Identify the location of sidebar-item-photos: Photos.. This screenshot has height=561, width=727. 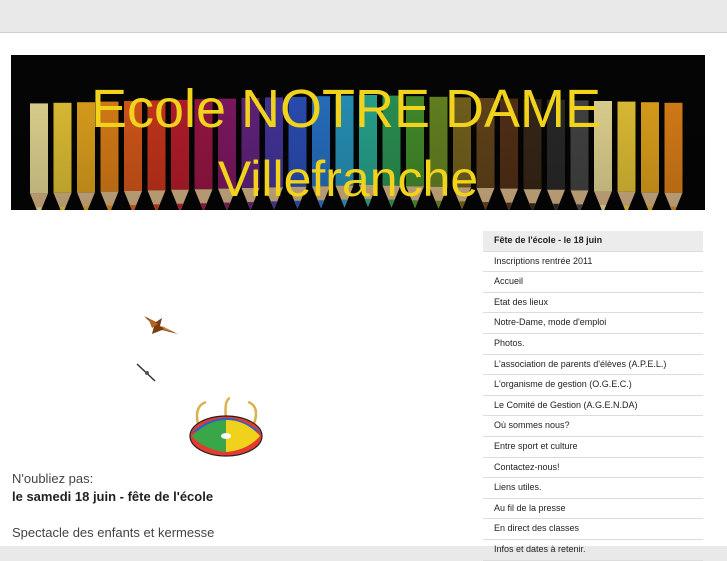
(593, 344).